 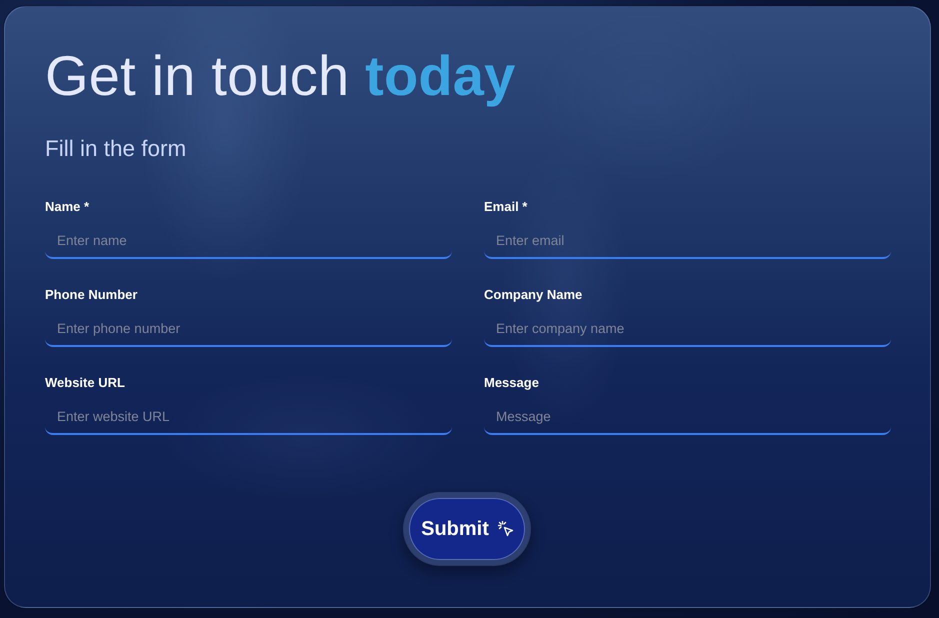 I want to click on field-label: Email *, so click(x=506, y=207).